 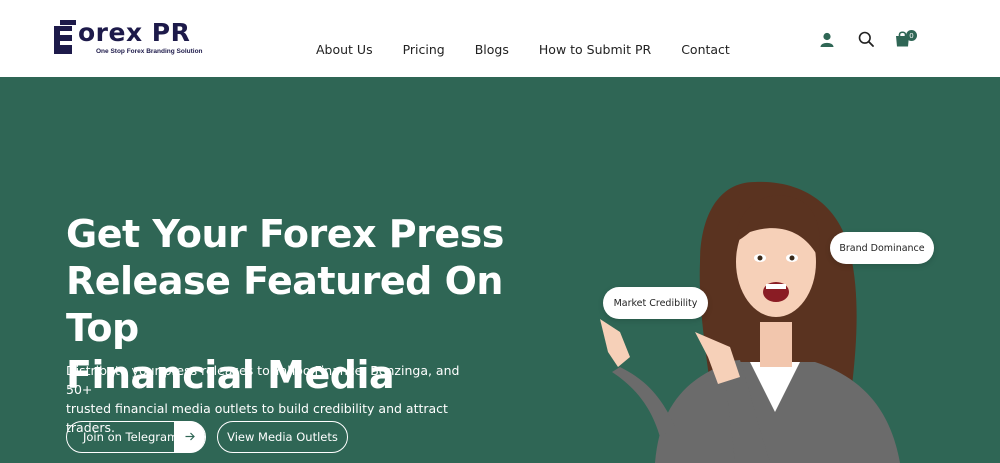 I want to click on view-media-outlets-label: View Media Outlets, so click(x=282, y=437).